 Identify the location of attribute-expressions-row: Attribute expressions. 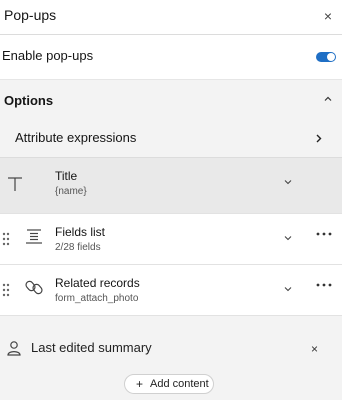
(171, 139).